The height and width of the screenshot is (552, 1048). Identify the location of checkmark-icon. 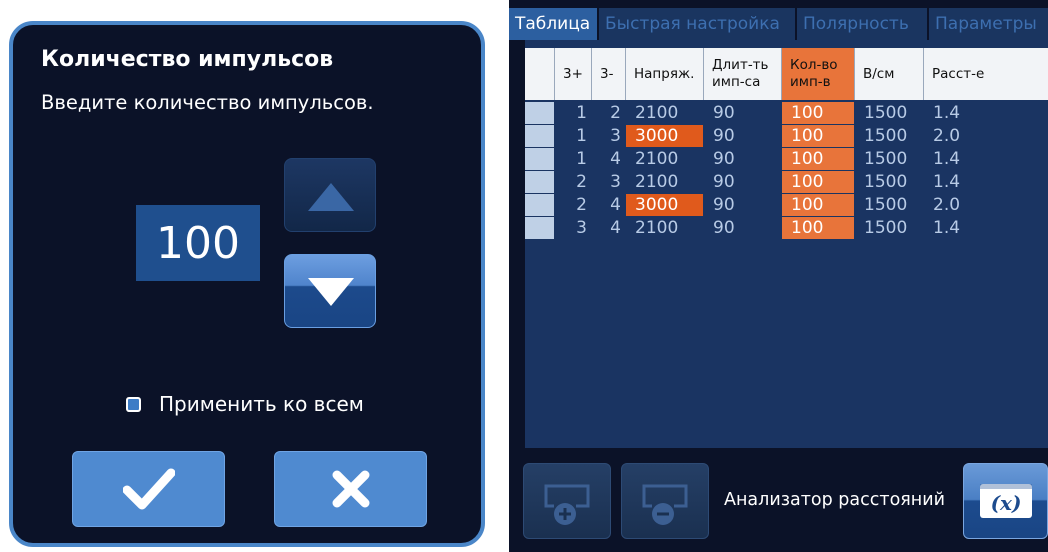
(148, 489).